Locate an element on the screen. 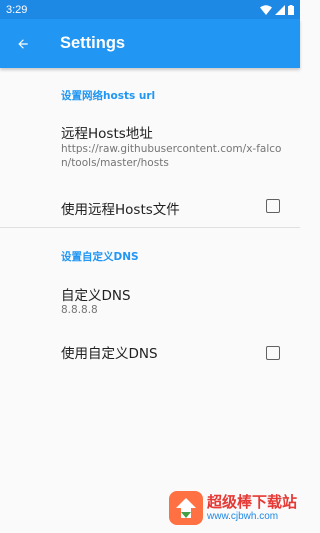  wifi-icon is located at coordinates (266, 9).